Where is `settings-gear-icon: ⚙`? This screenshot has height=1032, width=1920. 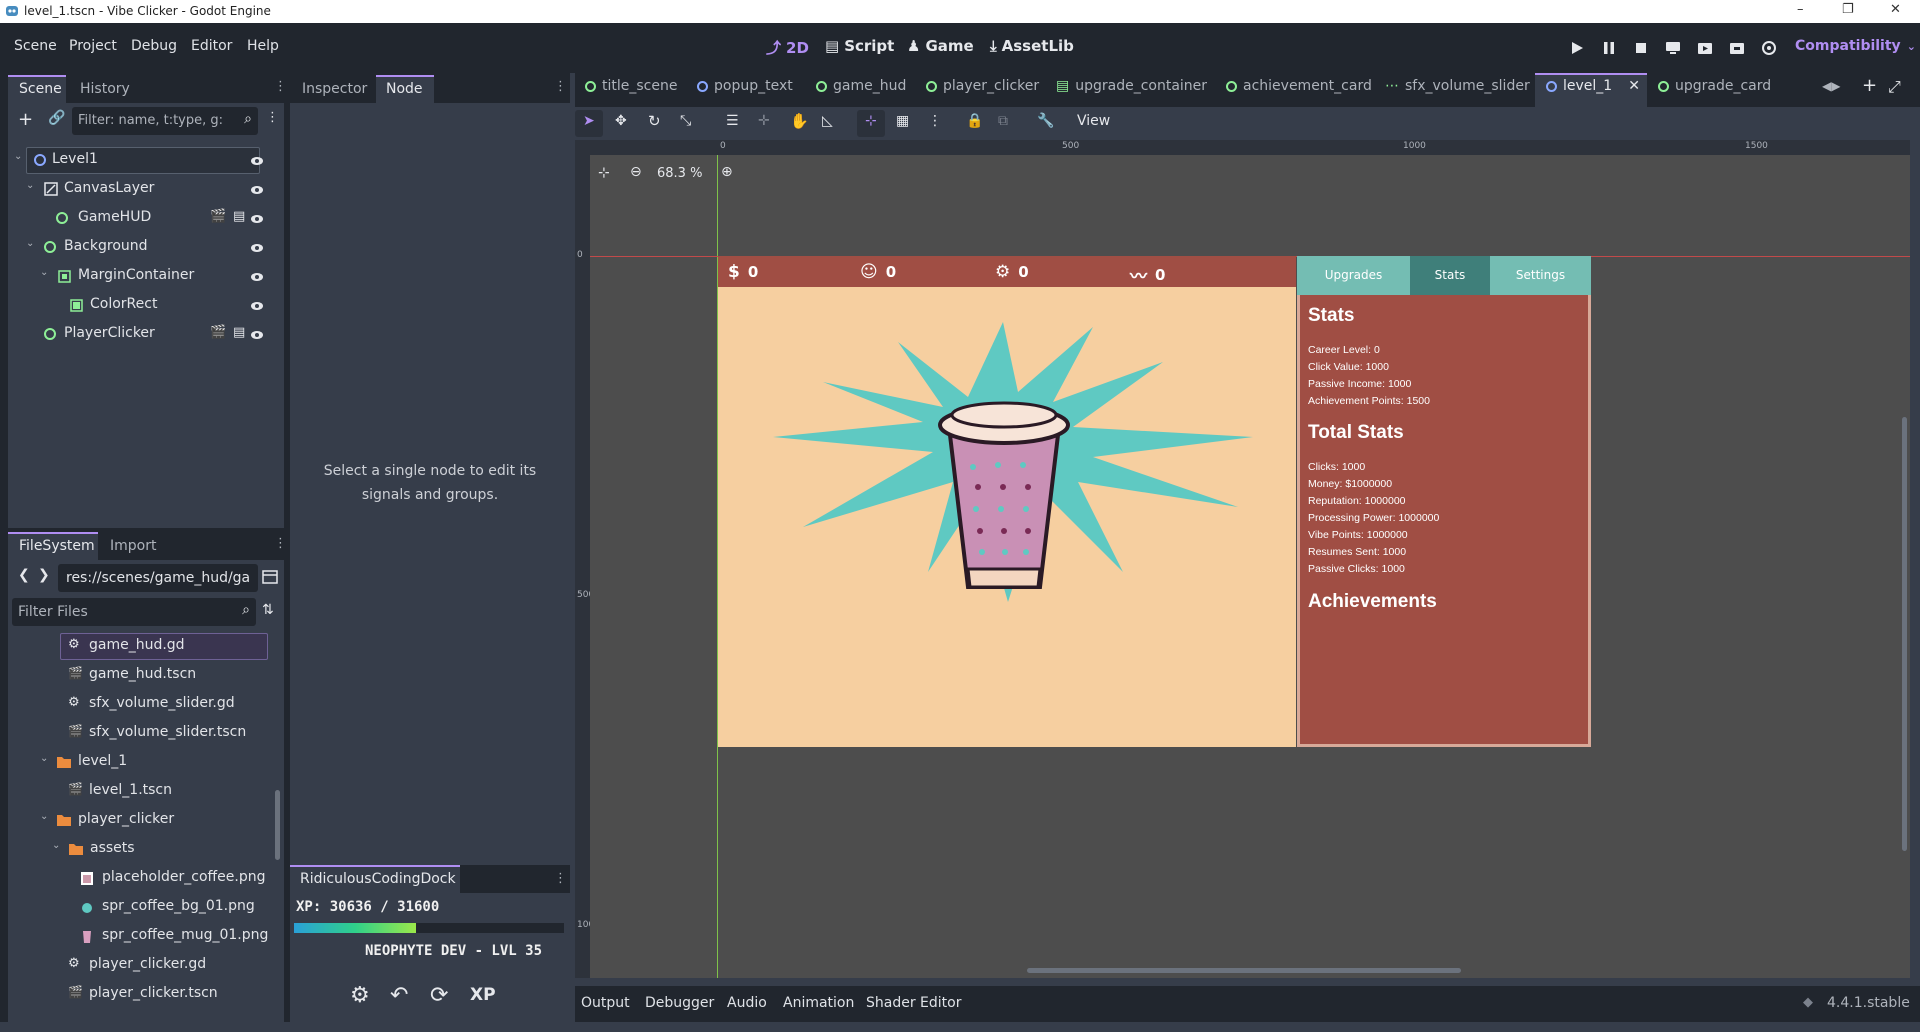 settings-gear-icon: ⚙ is located at coordinates (360, 995).